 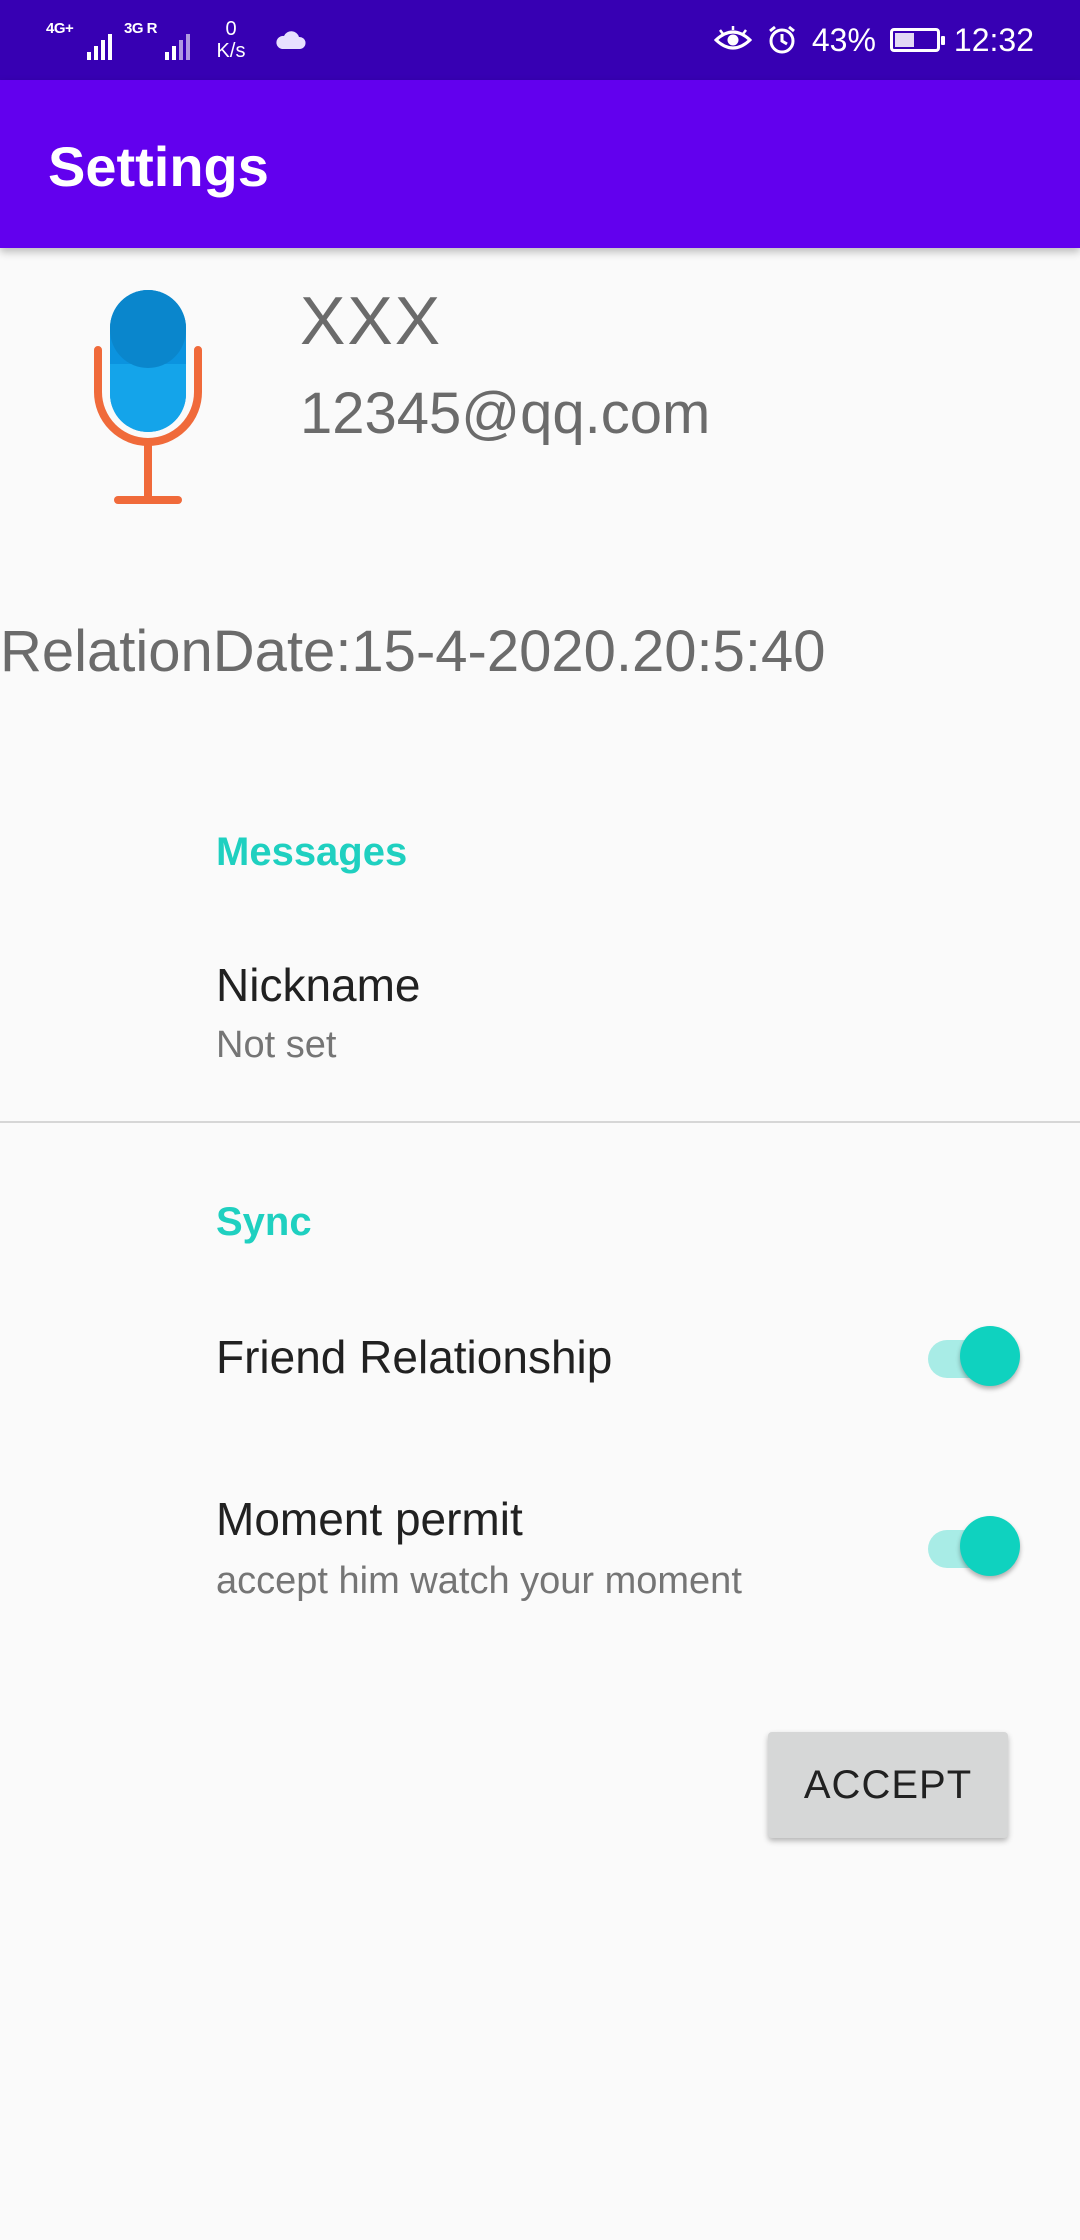 What do you see at coordinates (732, 38) in the screenshot?
I see `eye-icon` at bounding box center [732, 38].